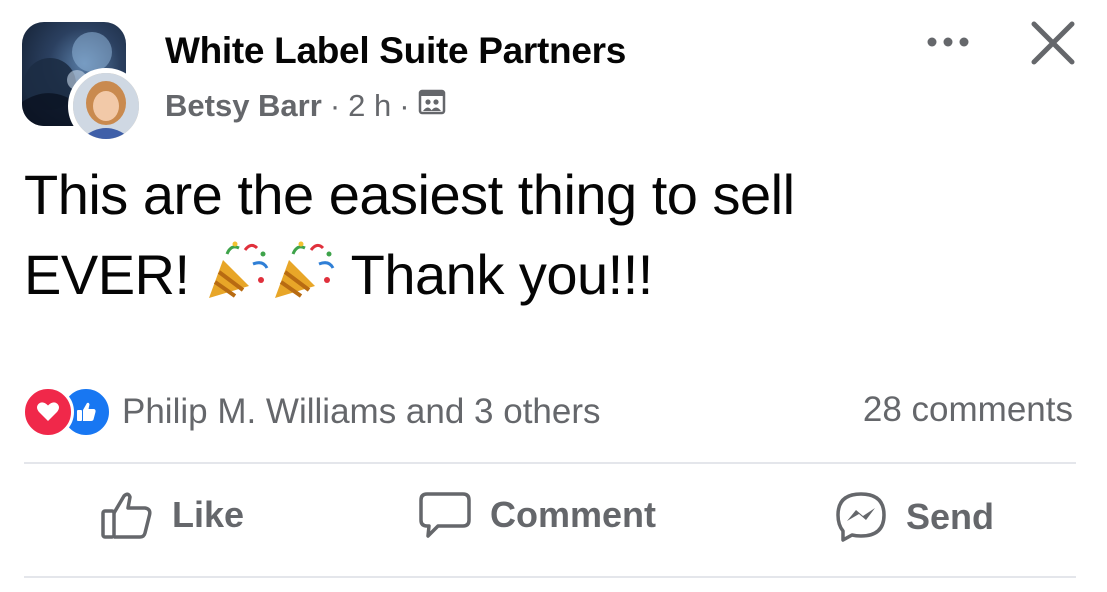 The width and height of the screenshot is (1107, 592). What do you see at coordinates (445, 515) in the screenshot?
I see `speech-bubble-icon` at bounding box center [445, 515].